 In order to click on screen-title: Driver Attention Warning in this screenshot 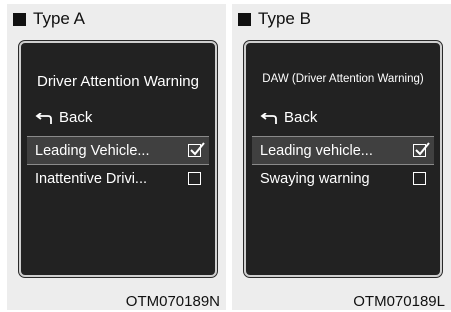, I will do `click(117, 81)`.